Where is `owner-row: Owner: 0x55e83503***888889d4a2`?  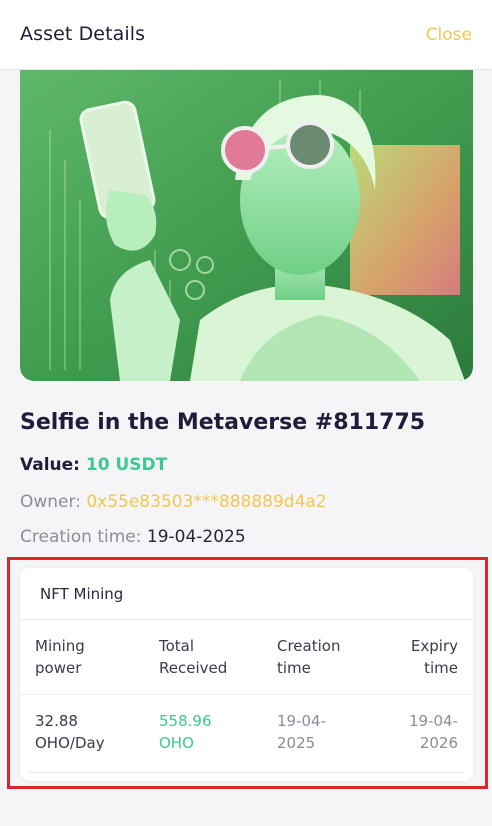
owner-row: Owner: 0x55e83503***888889d4a2 is located at coordinates (173, 502).